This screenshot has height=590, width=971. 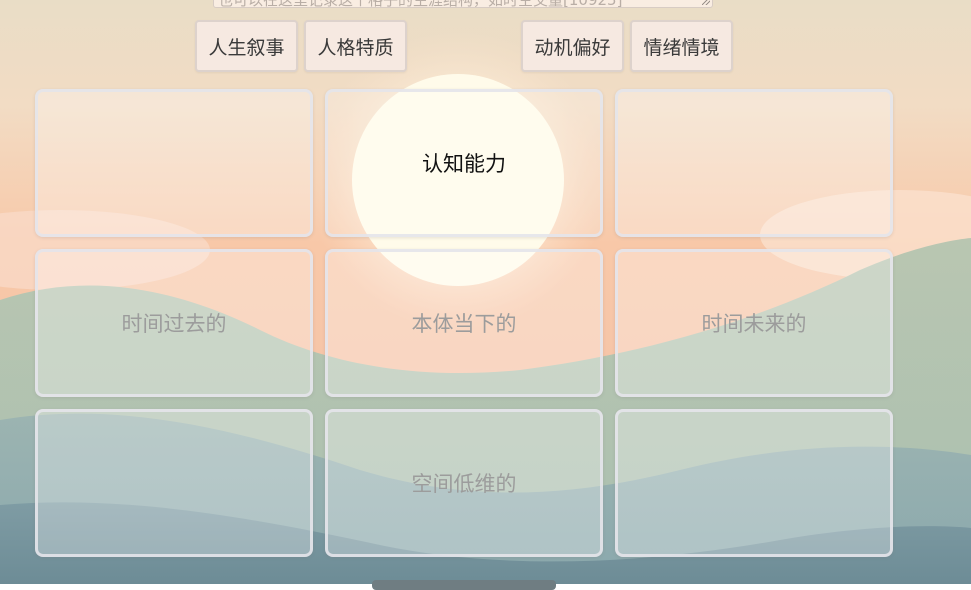 What do you see at coordinates (420, 3) in the screenshot?
I see `notes-textarea-text: 也可以在这里记录这个格子的生涯结构，如时空交量[10925]` at bounding box center [420, 3].